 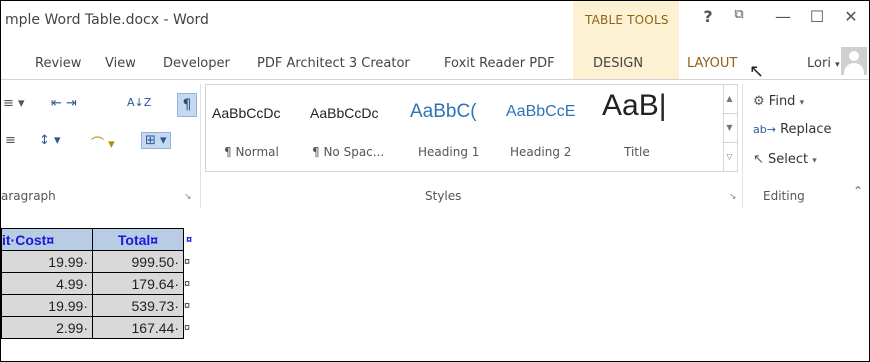 What do you see at coordinates (708, 16) in the screenshot?
I see `help-button: ?` at bounding box center [708, 16].